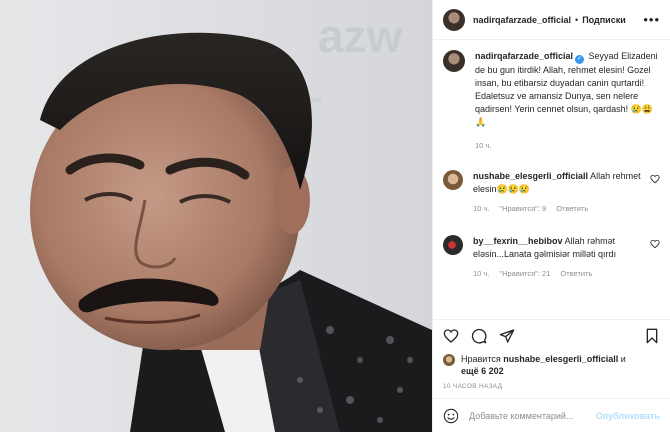  I want to click on comment-meta: 10 ч. "Нравится": 9 Ответить, so click(559, 208).